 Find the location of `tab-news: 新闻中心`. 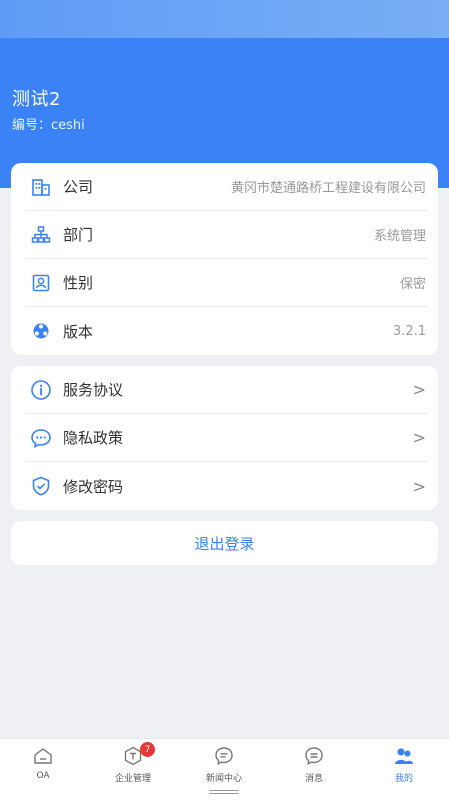

tab-news: 新闻中心 is located at coordinates (224, 767).